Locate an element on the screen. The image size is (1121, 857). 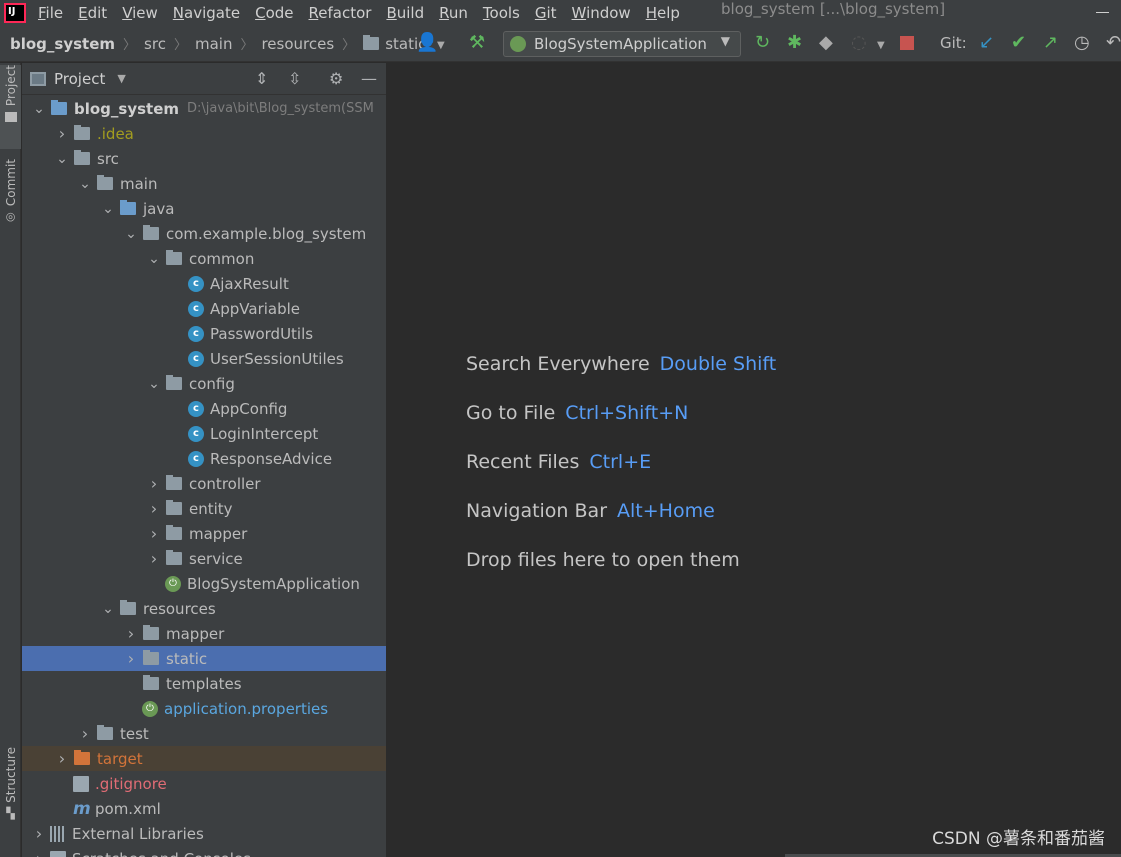
tree-node: › controller is located at coordinates (204, 483).